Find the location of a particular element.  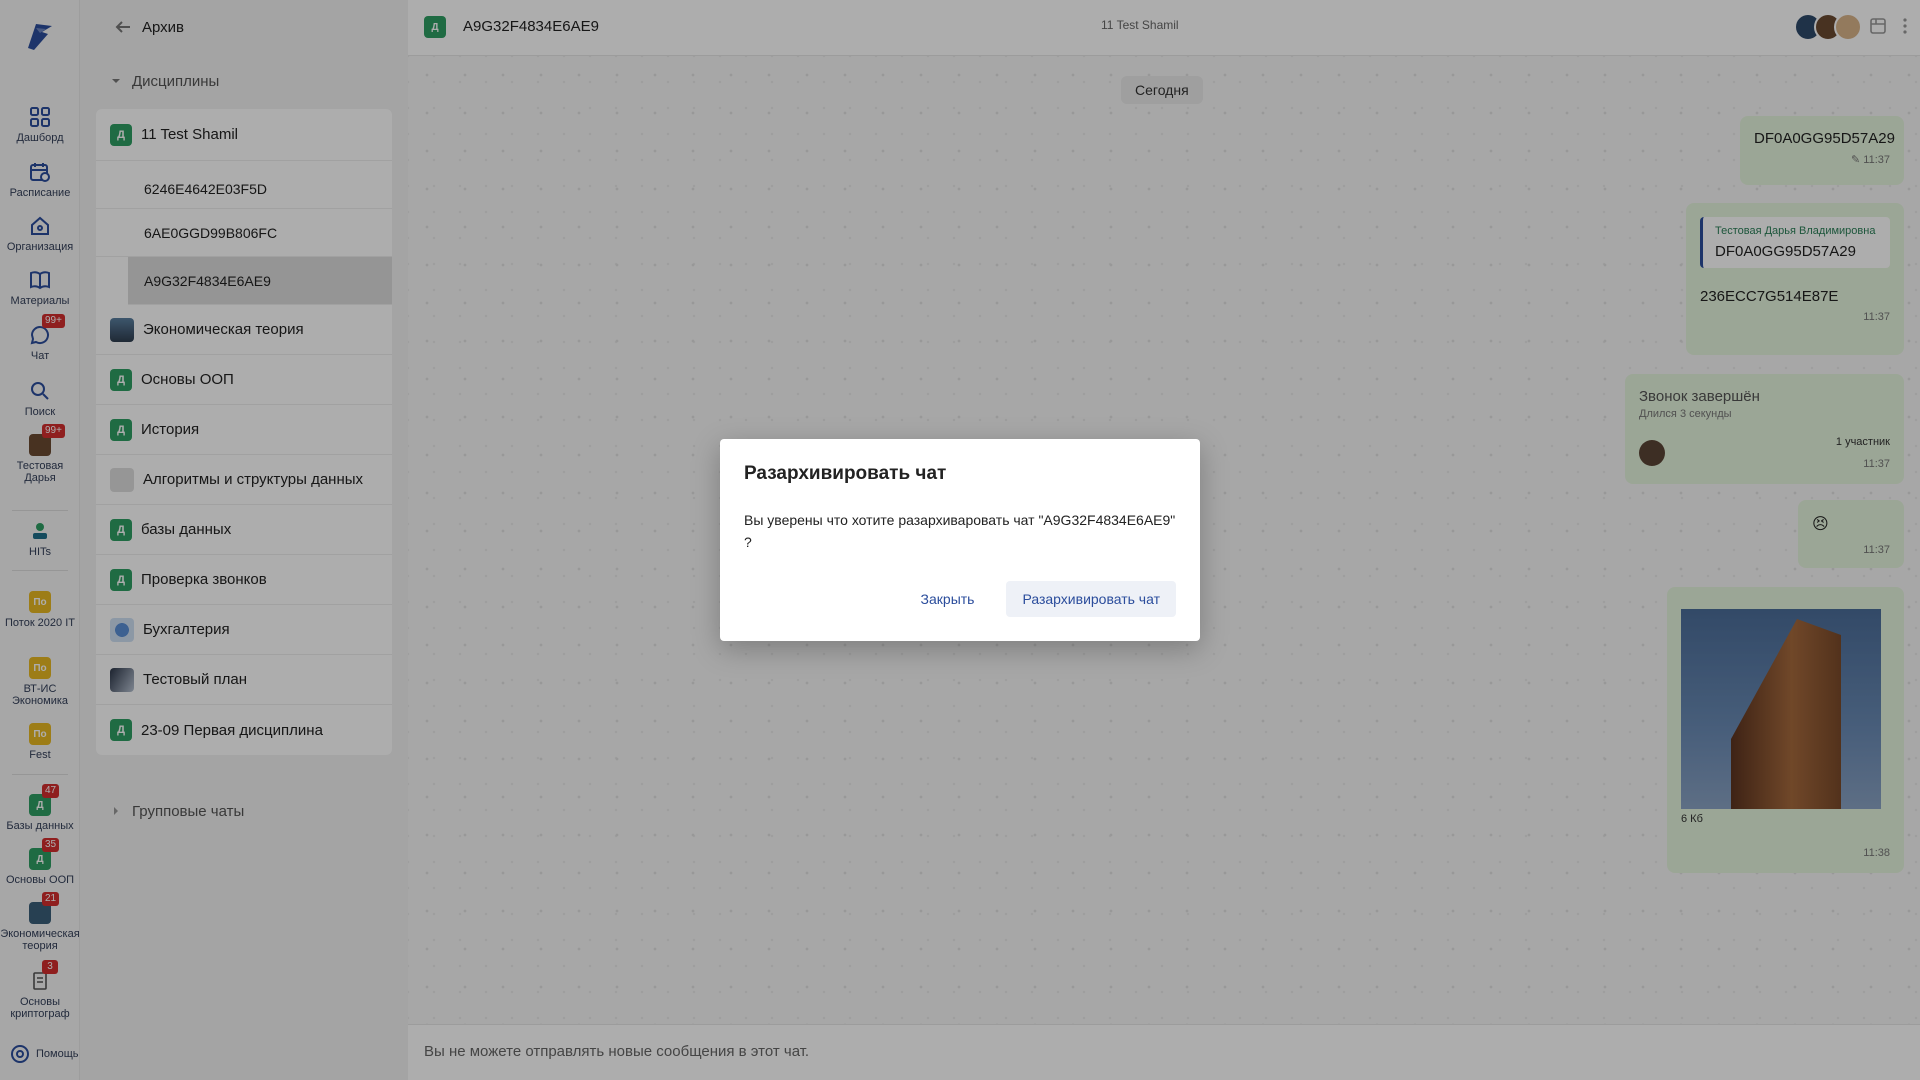

dialog-title: Разархивировать чат is located at coordinates (845, 473).